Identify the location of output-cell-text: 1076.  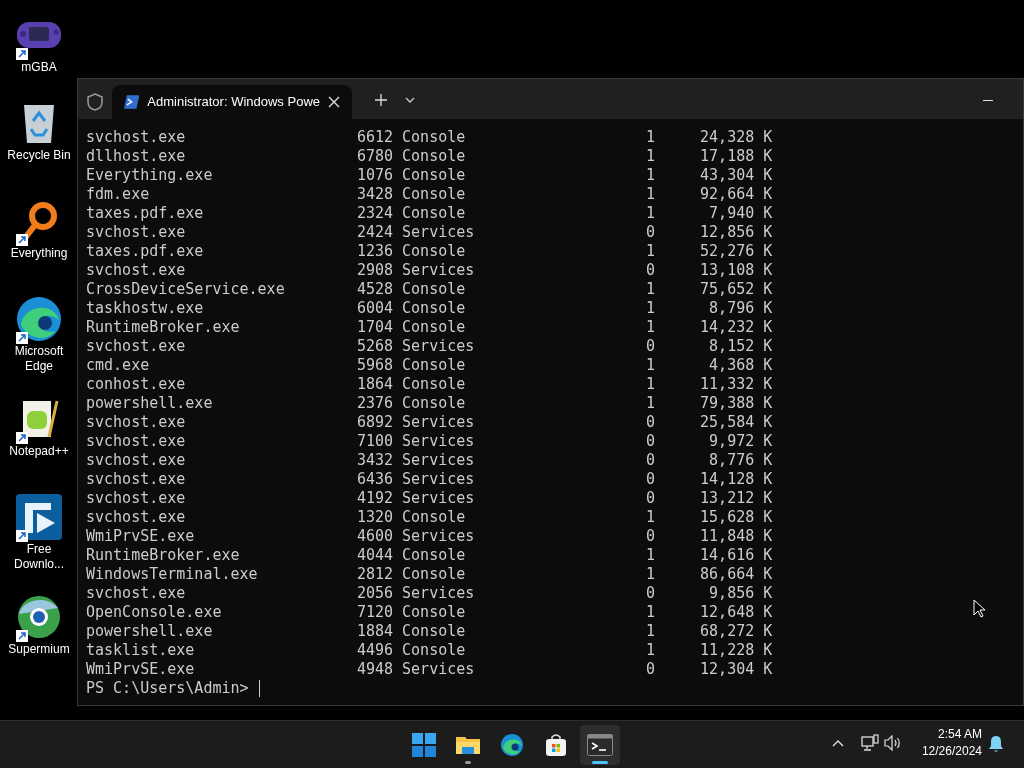
(374, 175).